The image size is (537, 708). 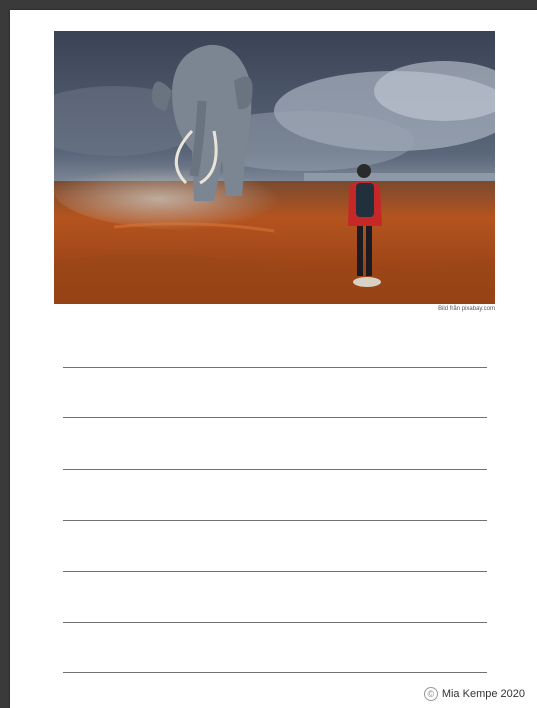 I want to click on copyright-icon: ©, so click(x=430, y=694).